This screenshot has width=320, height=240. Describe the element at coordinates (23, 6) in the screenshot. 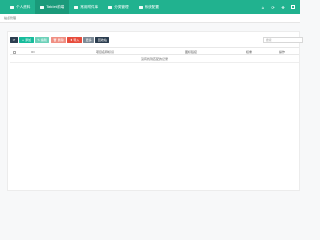

I see `nav-label: 个人资料` at that location.